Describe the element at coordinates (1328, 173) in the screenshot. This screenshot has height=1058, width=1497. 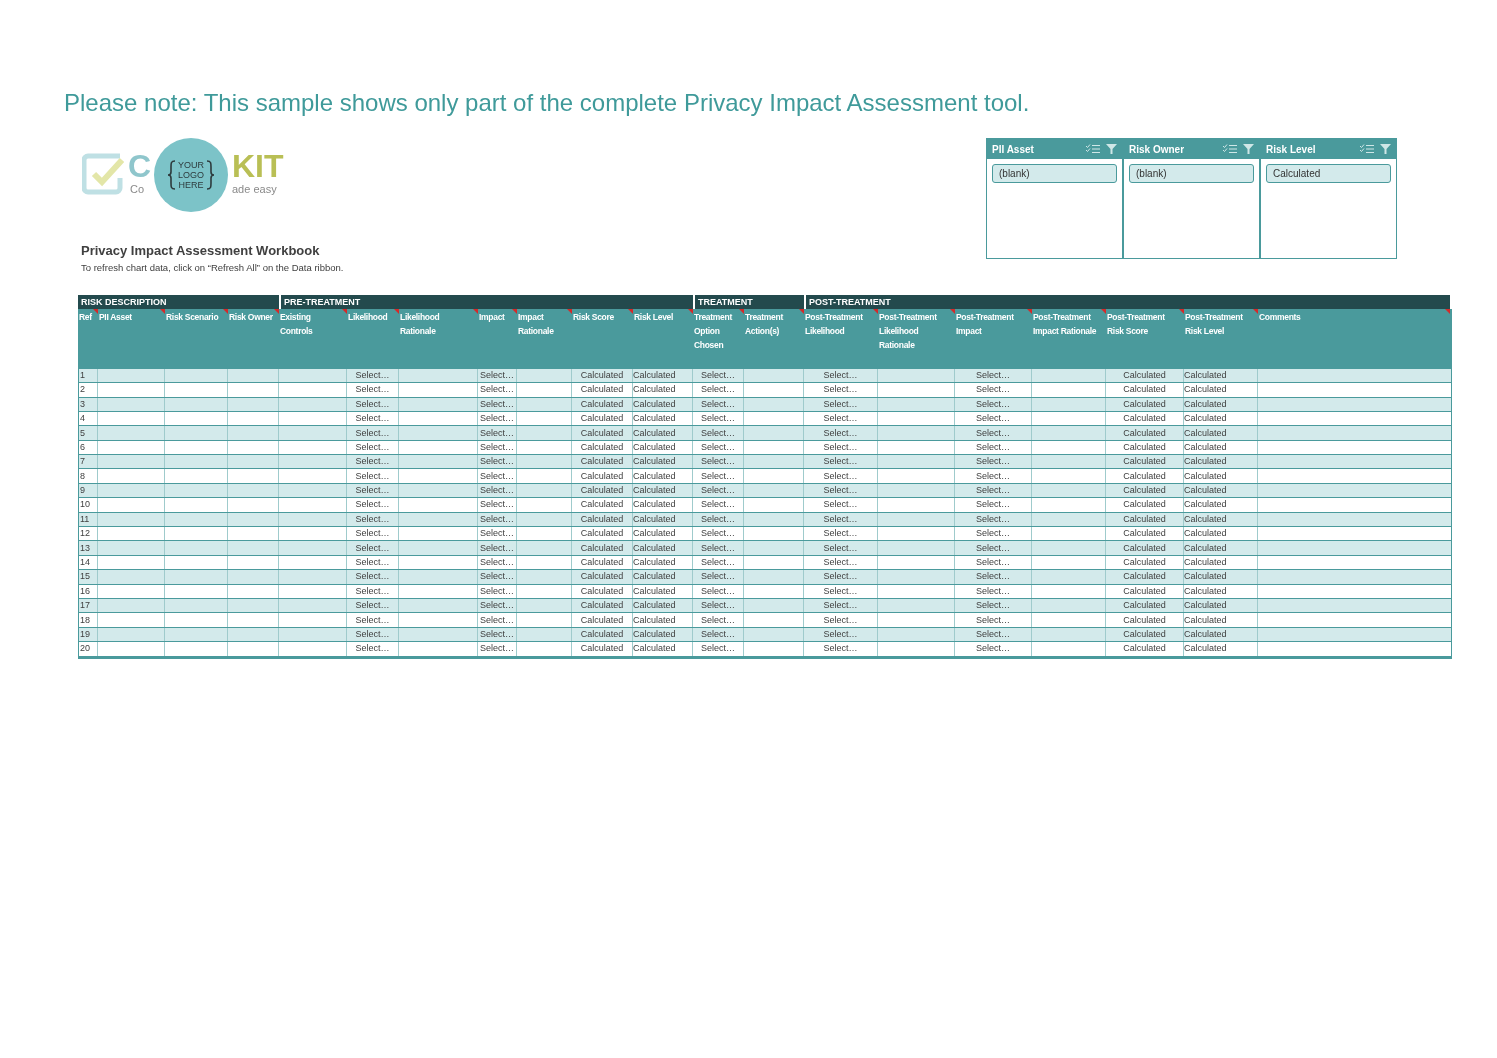
I see `slicer-item: Calculated` at that location.